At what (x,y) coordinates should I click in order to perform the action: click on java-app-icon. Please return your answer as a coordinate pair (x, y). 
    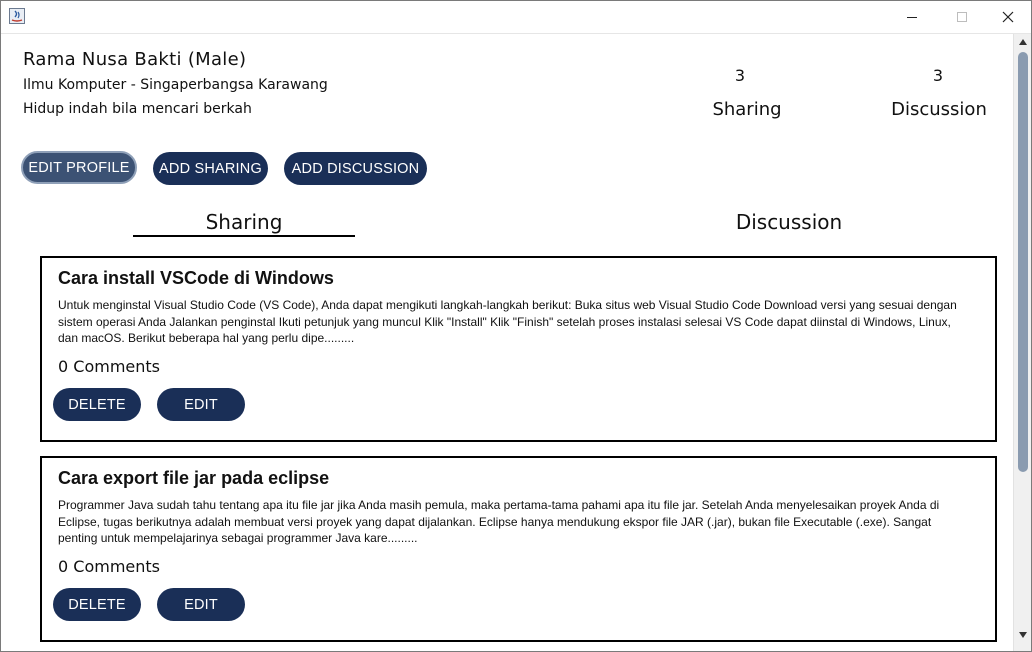
    Looking at the image, I should click on (17, 16).